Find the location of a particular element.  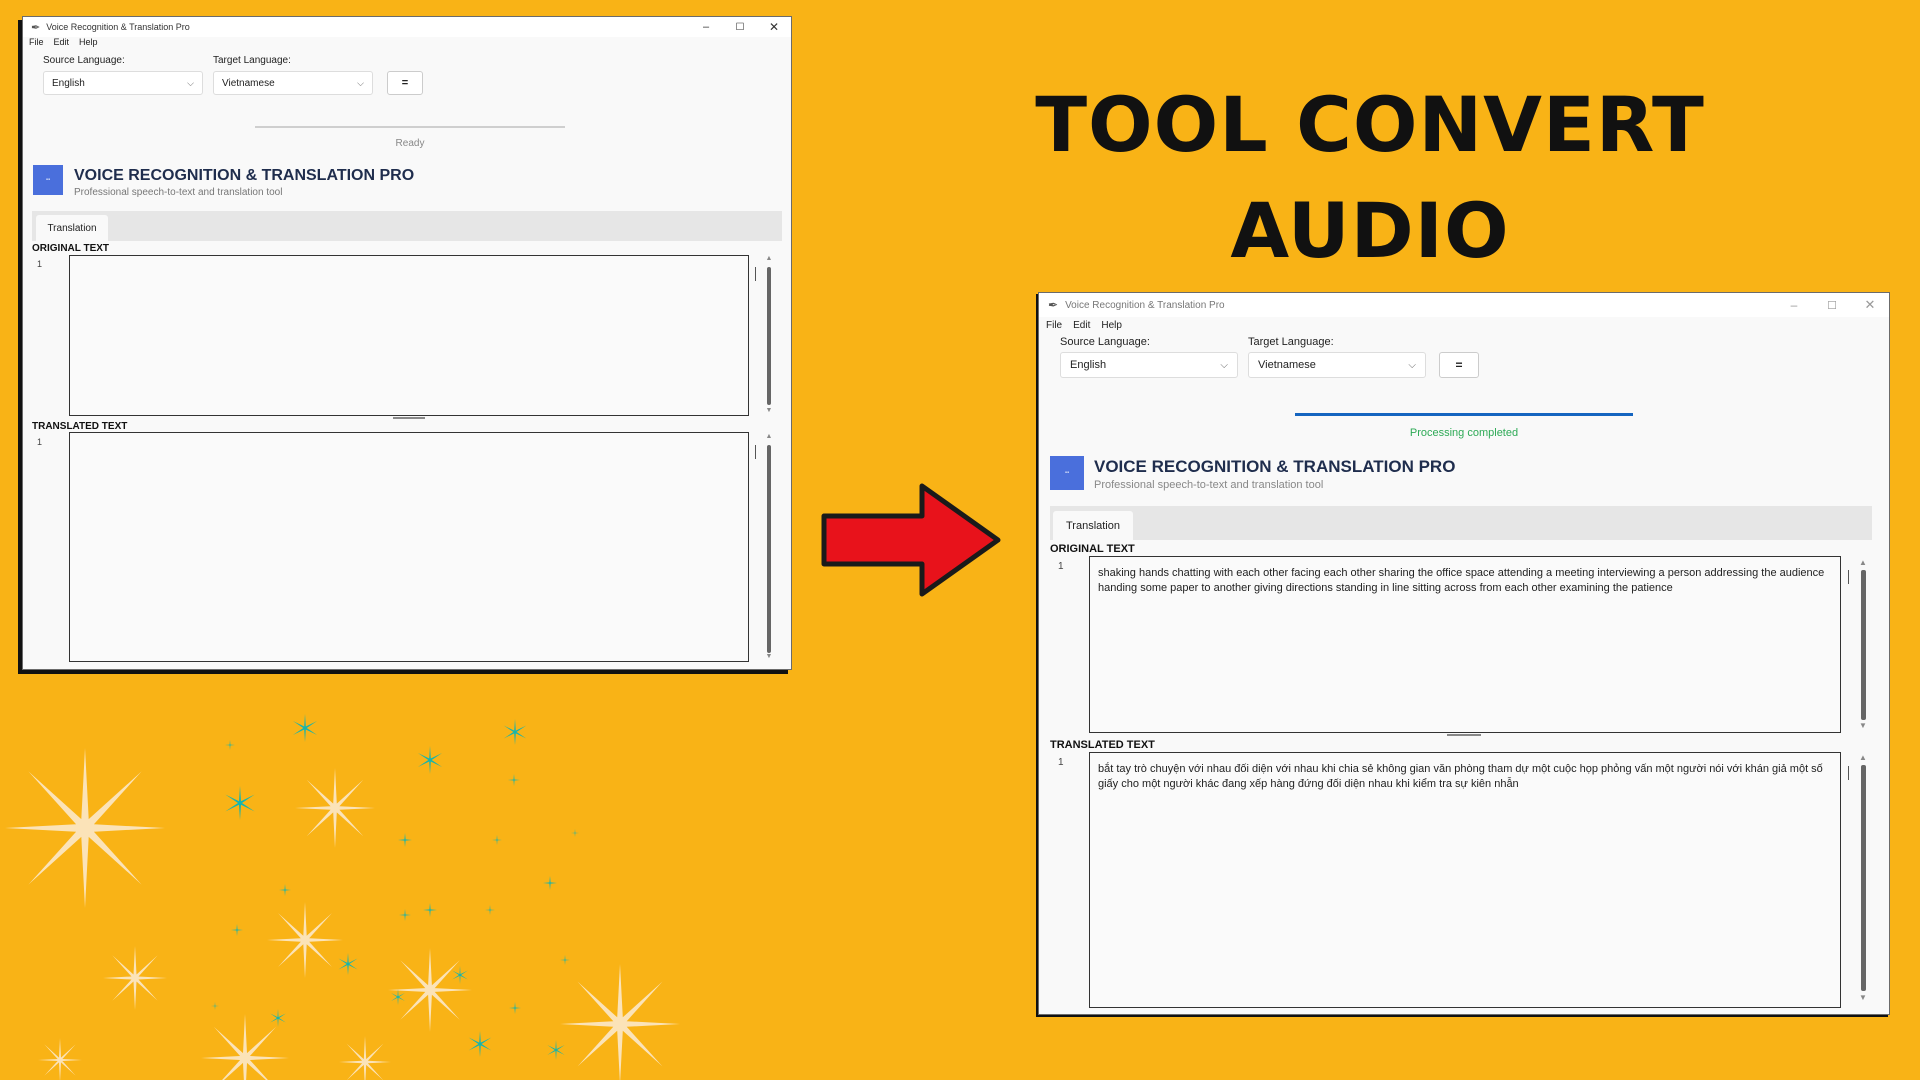

status-text: Processing completed is located at coordinates (1464, 433).